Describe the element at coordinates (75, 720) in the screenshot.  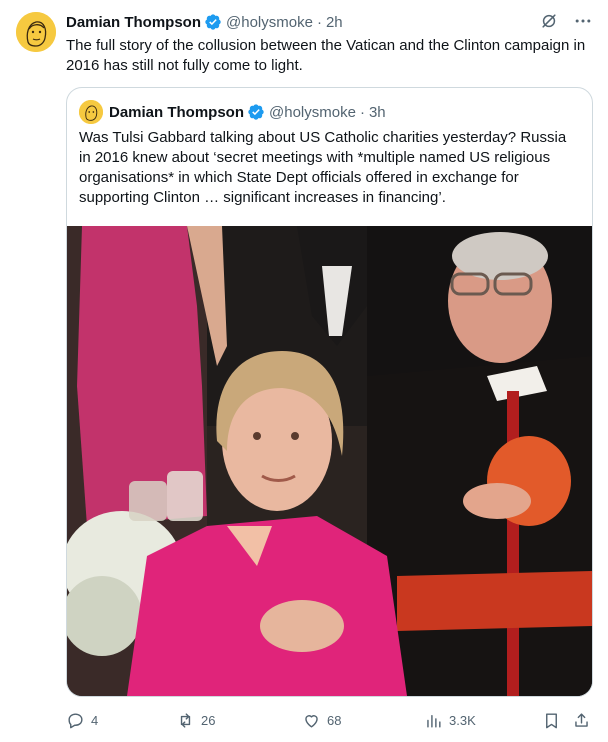
I see `reply-icon` at that location.